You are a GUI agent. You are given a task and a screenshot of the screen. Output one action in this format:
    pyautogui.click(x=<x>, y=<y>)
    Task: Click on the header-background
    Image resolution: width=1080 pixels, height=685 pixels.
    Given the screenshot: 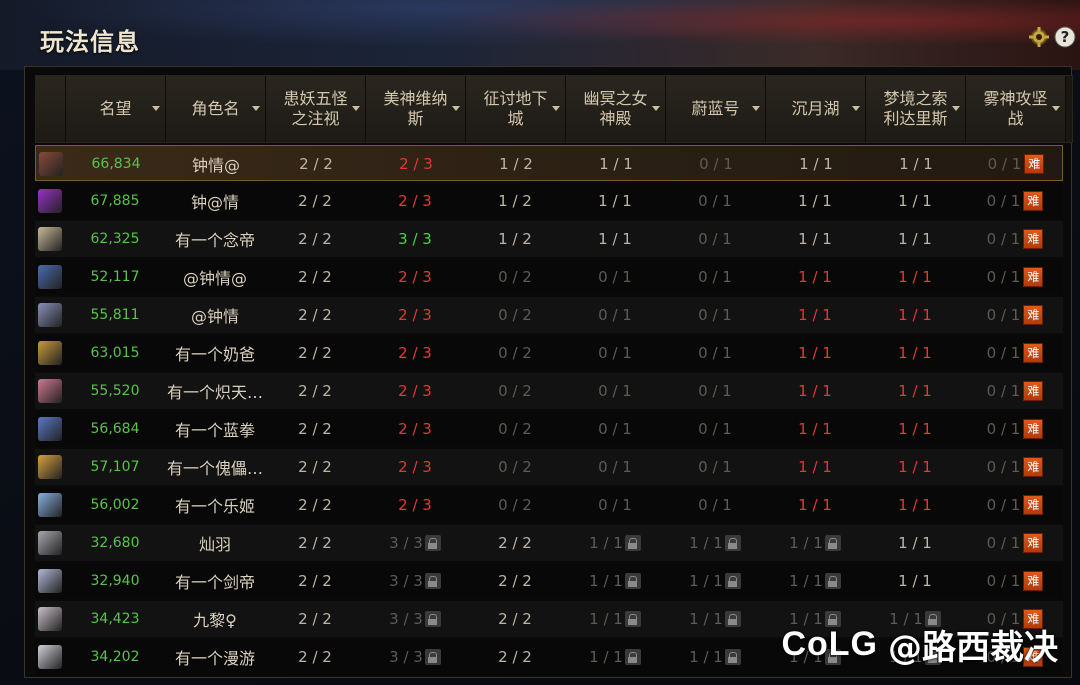 What is the action you would take?
    pyautogui.click(x=540, y=35)
    